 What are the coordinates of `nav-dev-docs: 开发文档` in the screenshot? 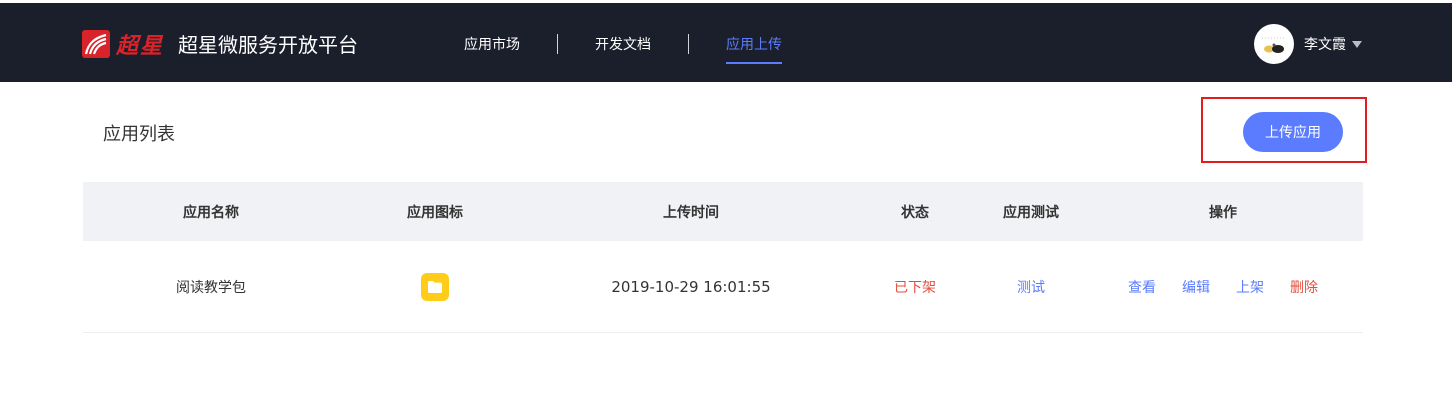 It's located at (623, 44).